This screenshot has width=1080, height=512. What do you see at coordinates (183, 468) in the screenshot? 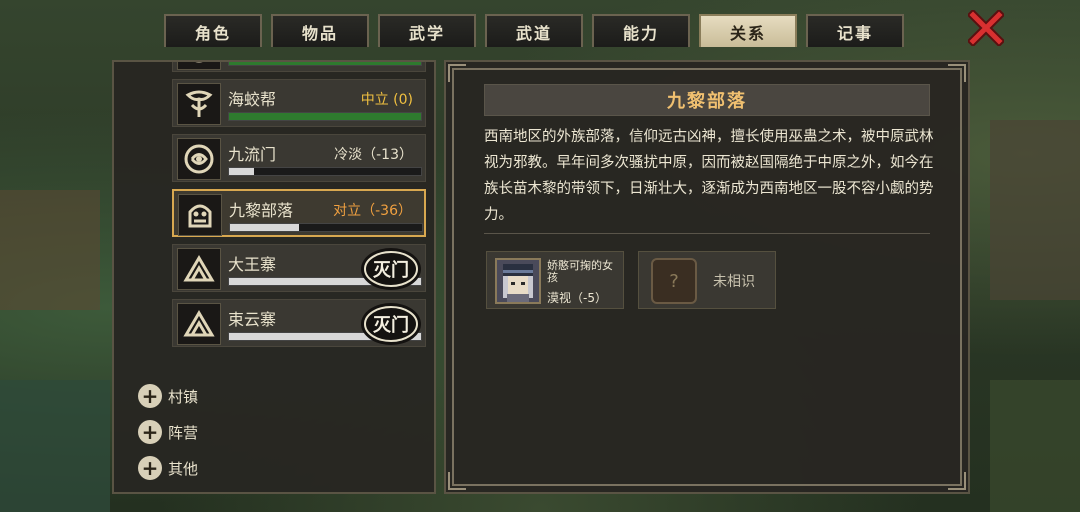
I see `category-label: 其他` at bounding box center [183, 468].